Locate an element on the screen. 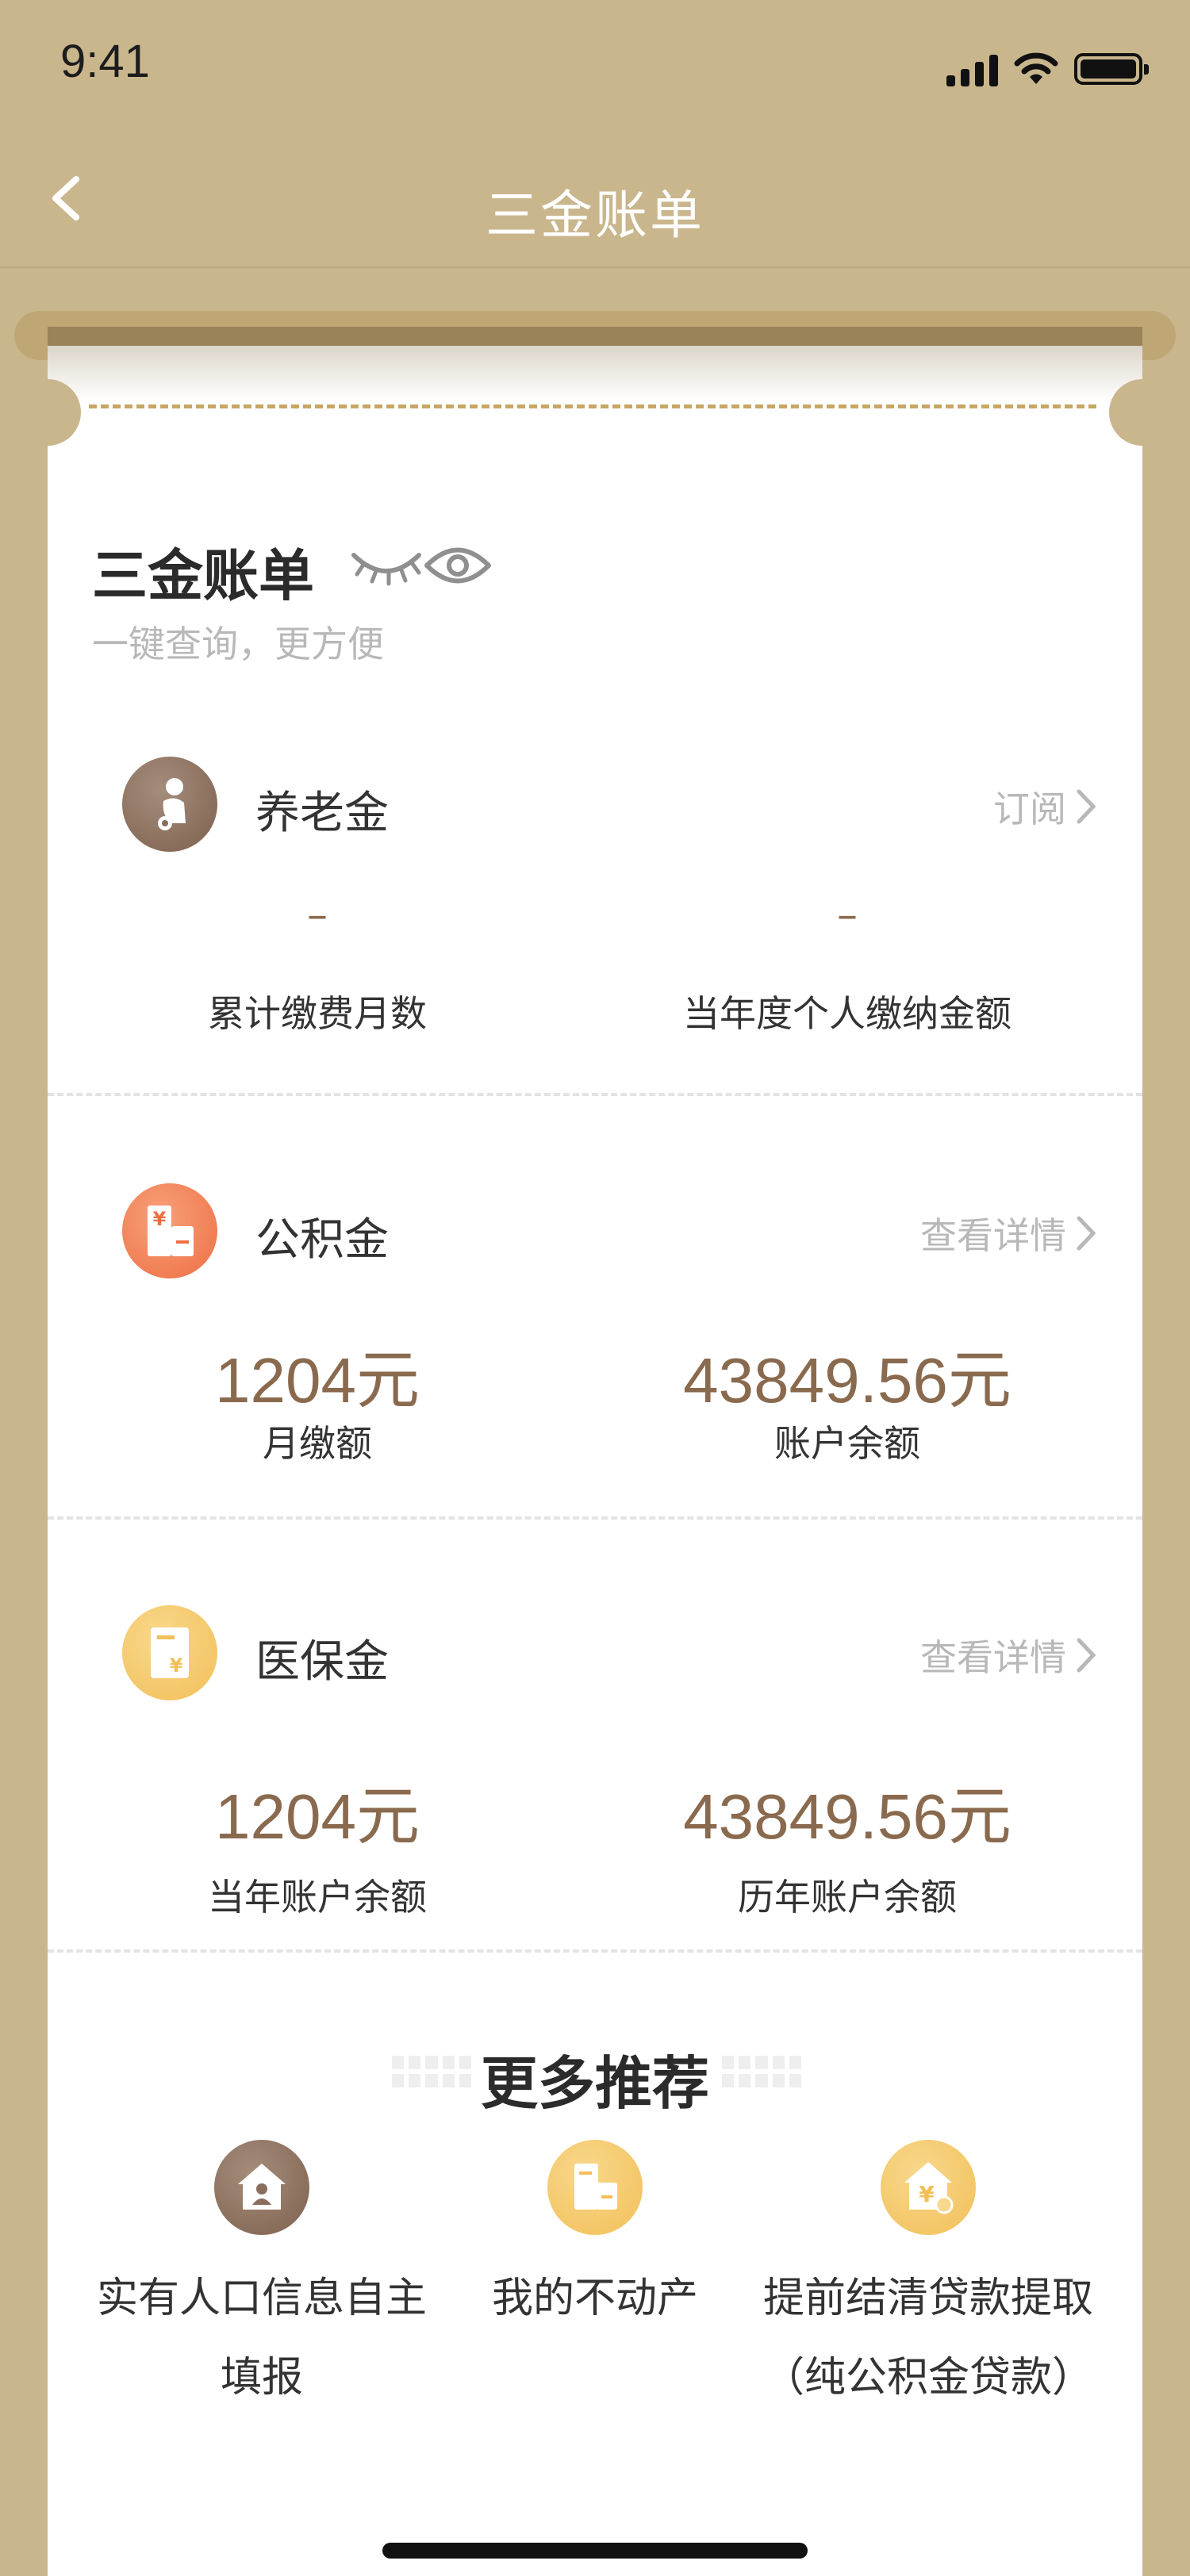 This screenshot has width=1190, height=2576. house-yen-icon: ¥ is located at coordinates (928, 2187).